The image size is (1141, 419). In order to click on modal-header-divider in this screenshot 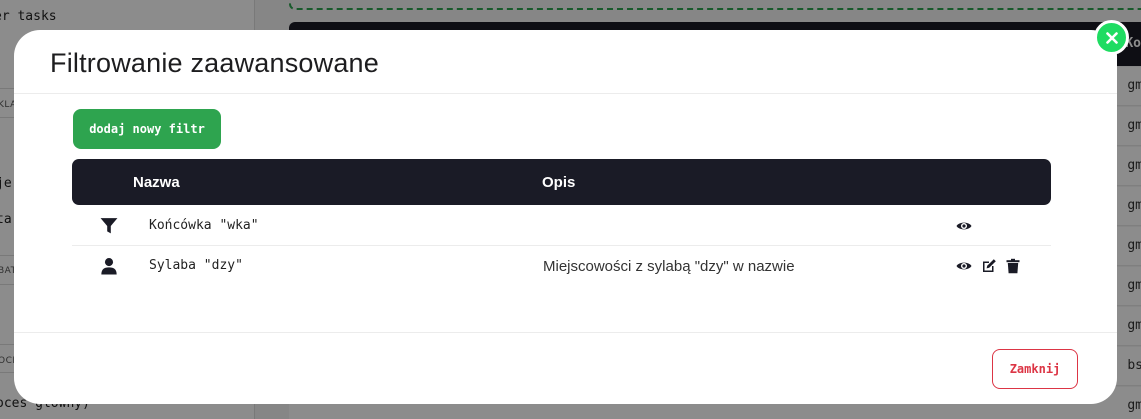, I will do `click(565, 93)`.